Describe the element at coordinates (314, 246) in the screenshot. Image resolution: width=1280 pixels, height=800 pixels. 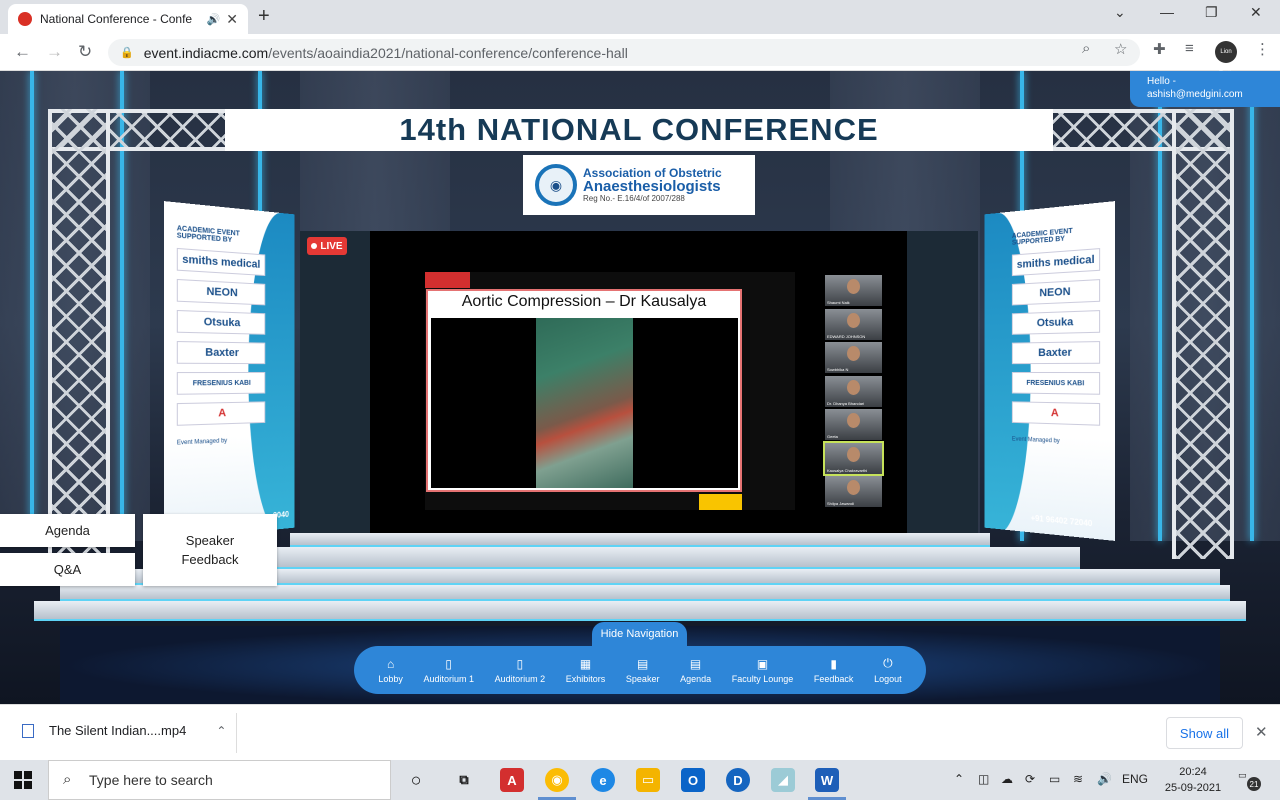
I see `live-dot-icon` at that location.